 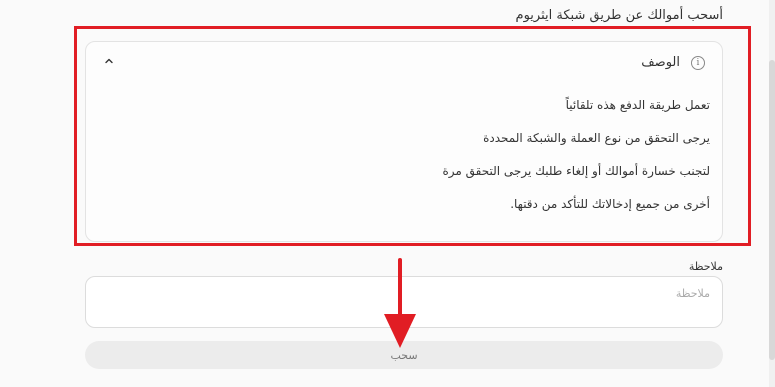 I want to click on withdraw-button: سحب, so click(x=404, y=355).